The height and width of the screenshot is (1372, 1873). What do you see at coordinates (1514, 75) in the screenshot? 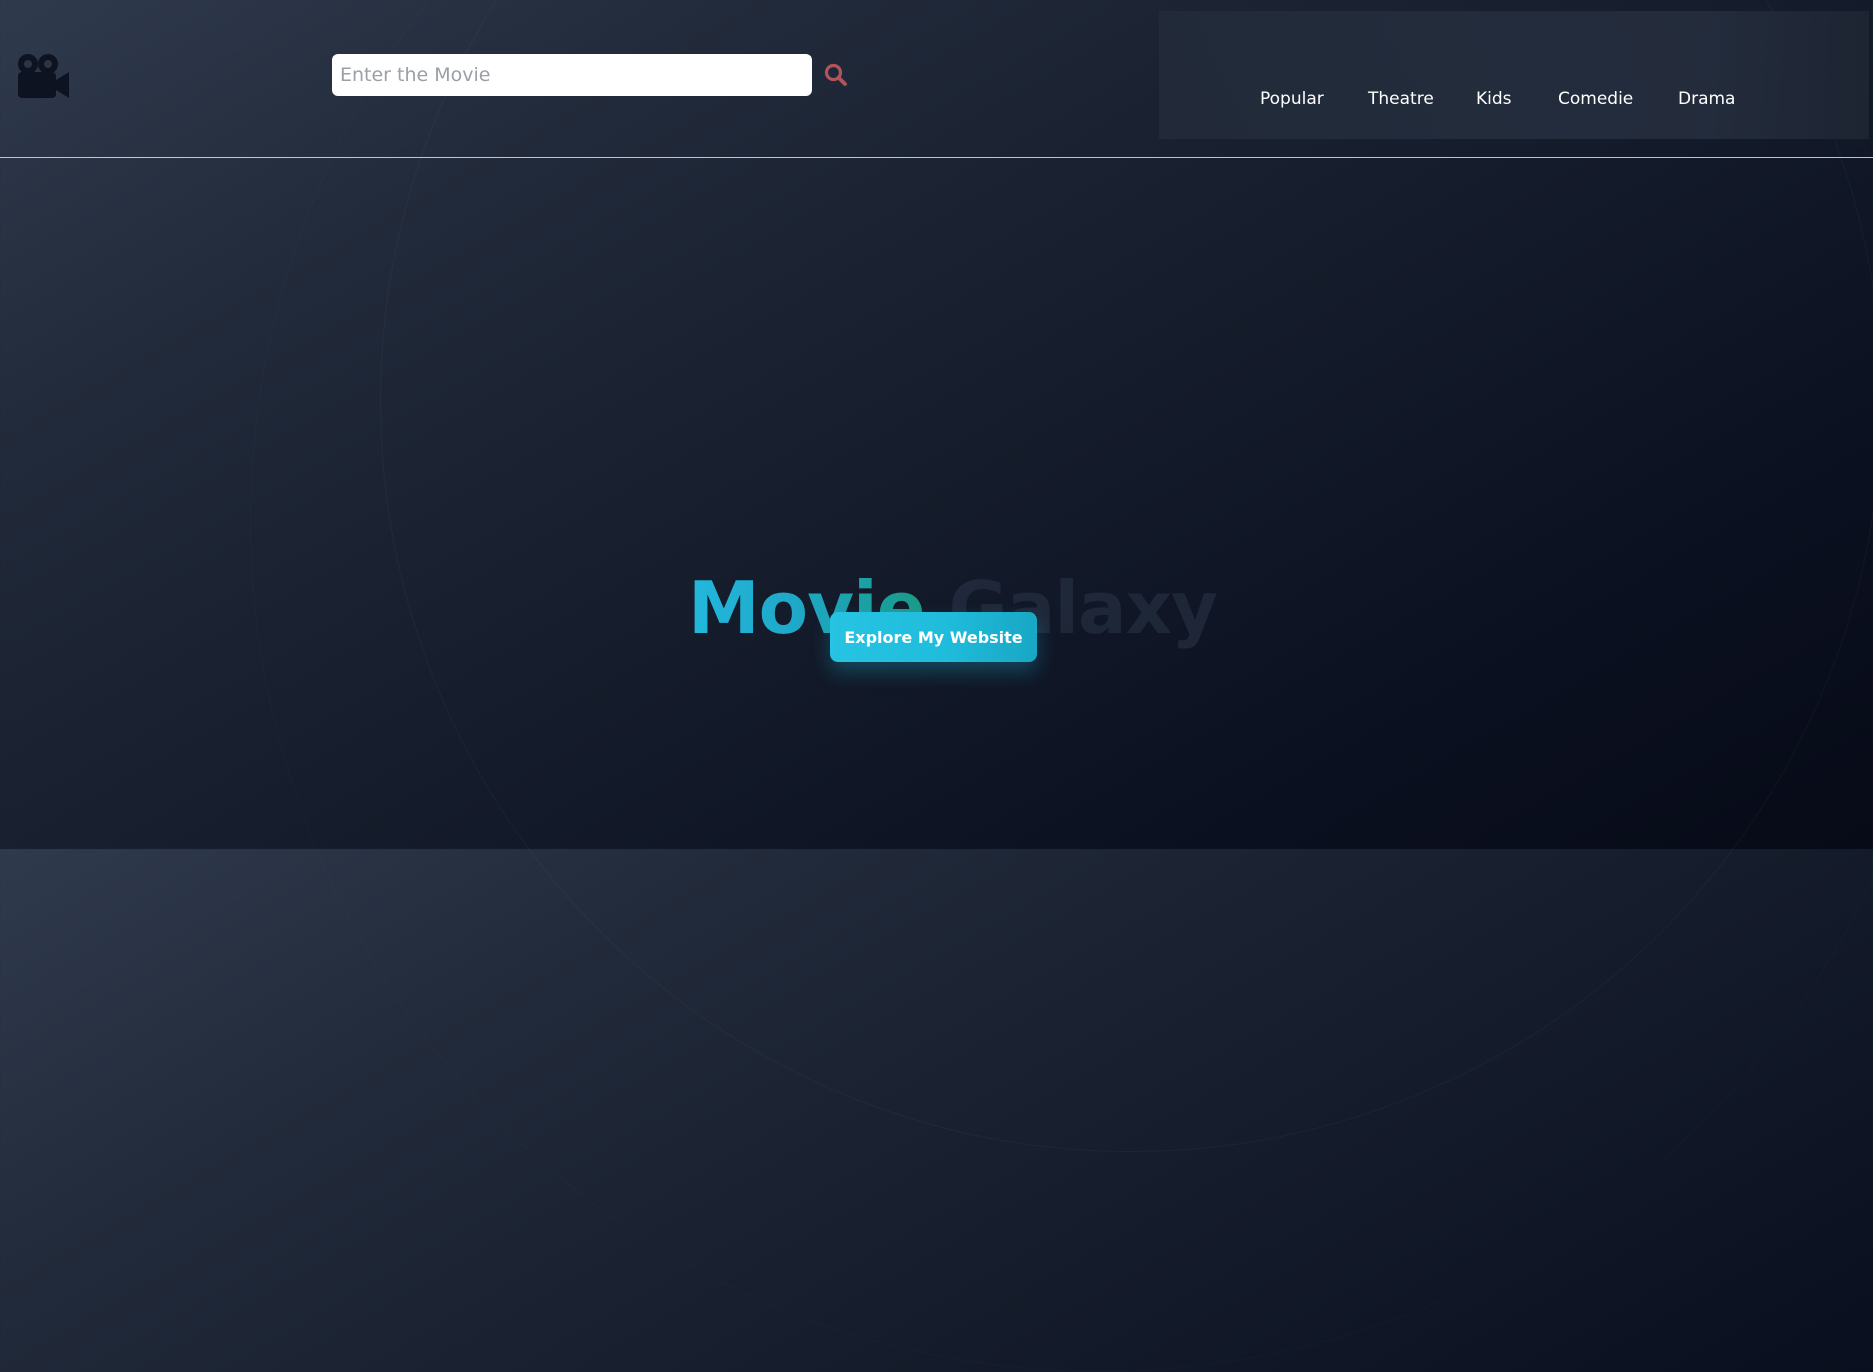
I see `nav-panel` at bounding box center [1514, 75].